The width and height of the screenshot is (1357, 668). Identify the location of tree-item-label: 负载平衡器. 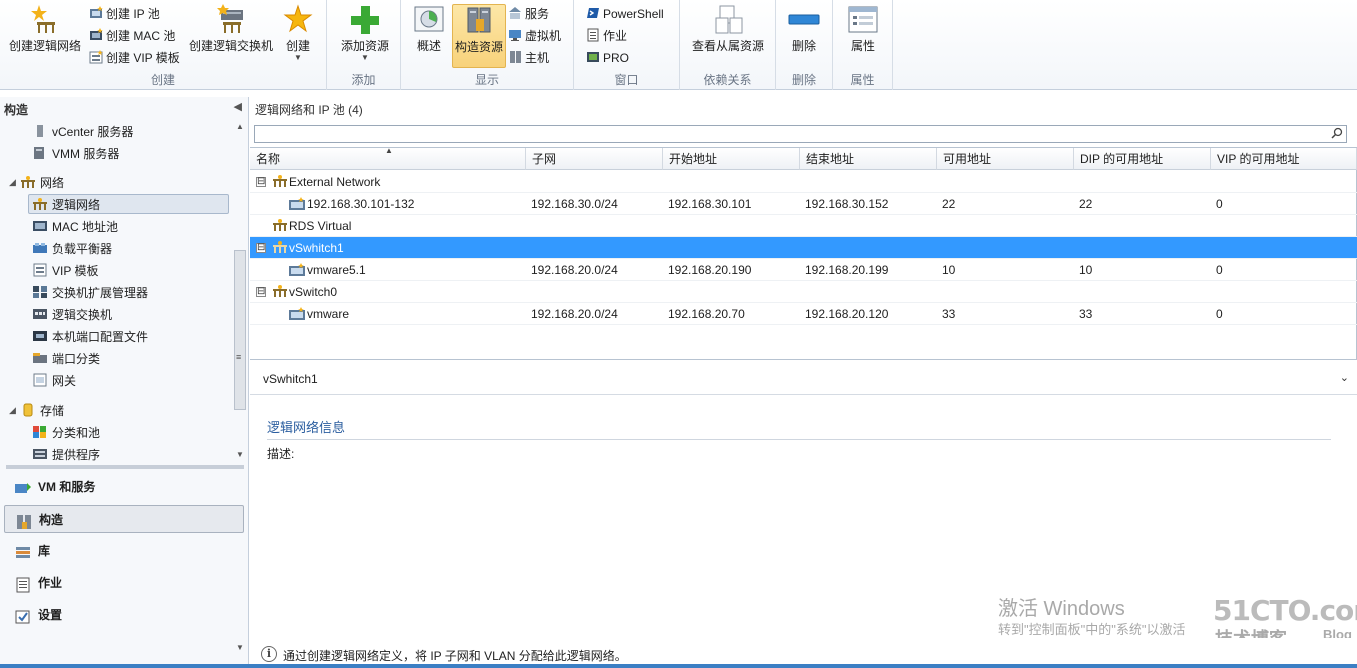
(82, 249).